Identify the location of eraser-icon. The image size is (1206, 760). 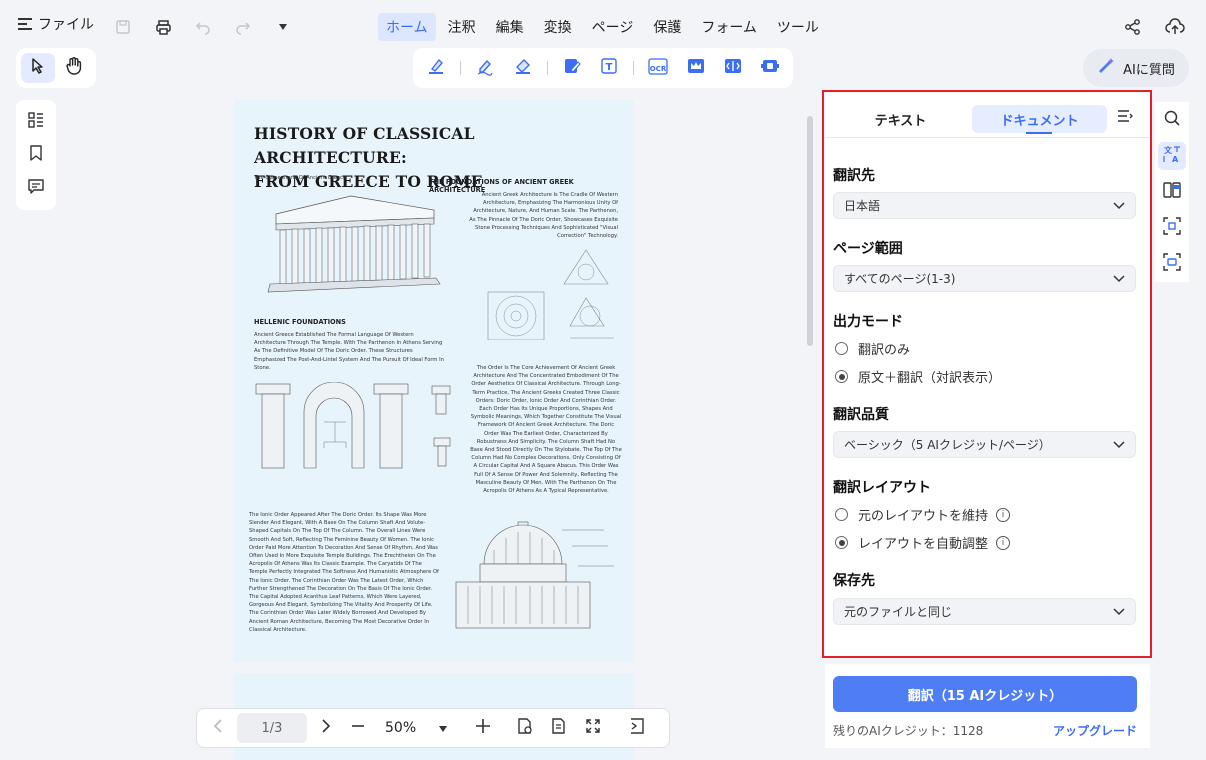
(523, 68).